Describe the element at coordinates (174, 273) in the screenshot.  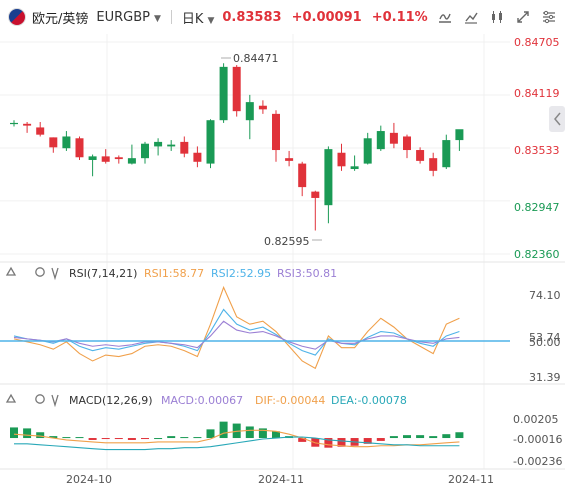
I see `rsi1-value: RSI1:58.77` at that location.